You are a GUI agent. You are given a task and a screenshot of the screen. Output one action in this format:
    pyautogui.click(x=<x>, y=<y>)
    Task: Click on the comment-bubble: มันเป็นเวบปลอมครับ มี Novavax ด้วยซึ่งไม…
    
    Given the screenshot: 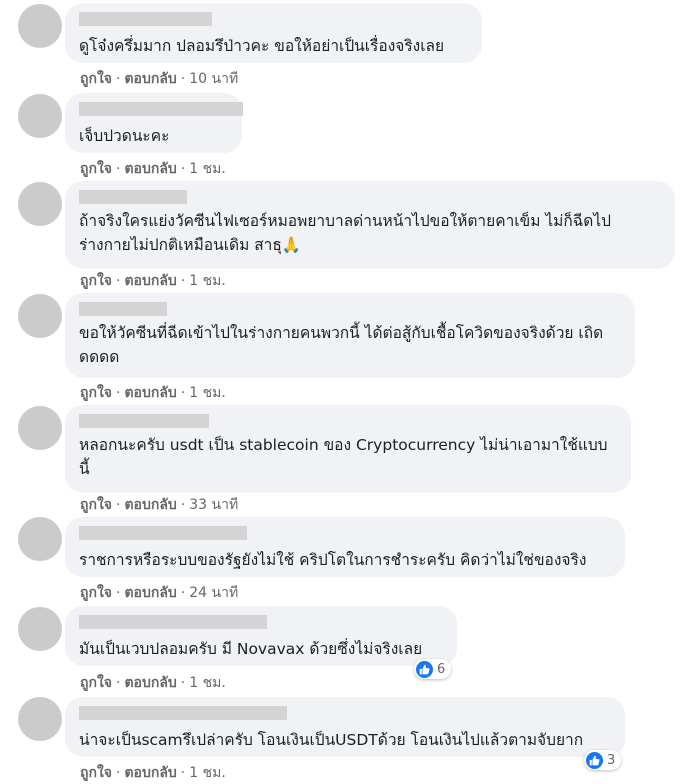 What is the action you would take?
    pyautogui.click(x=261, y=636)
    